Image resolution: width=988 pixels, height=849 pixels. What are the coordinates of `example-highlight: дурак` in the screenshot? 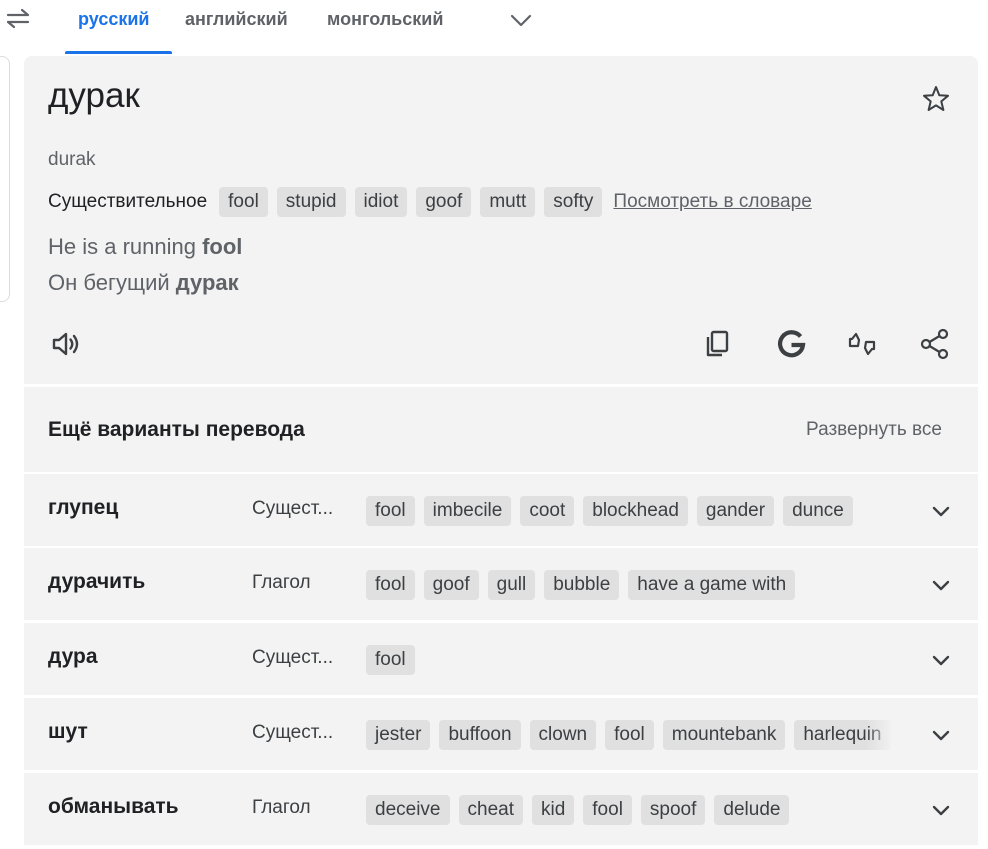 It's located at (207, 282).